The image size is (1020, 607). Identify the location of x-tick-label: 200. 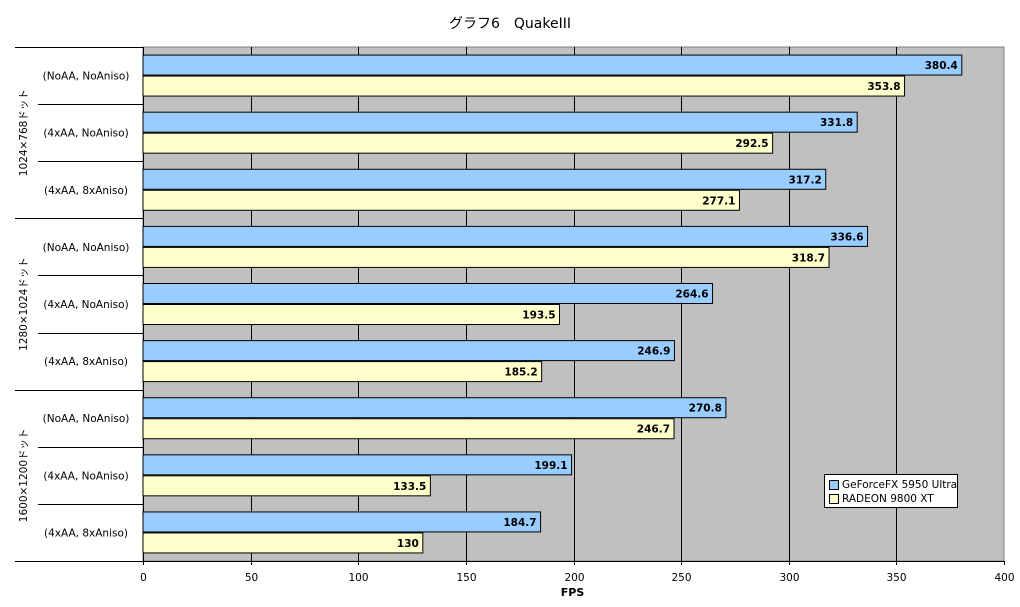
(574, 578).